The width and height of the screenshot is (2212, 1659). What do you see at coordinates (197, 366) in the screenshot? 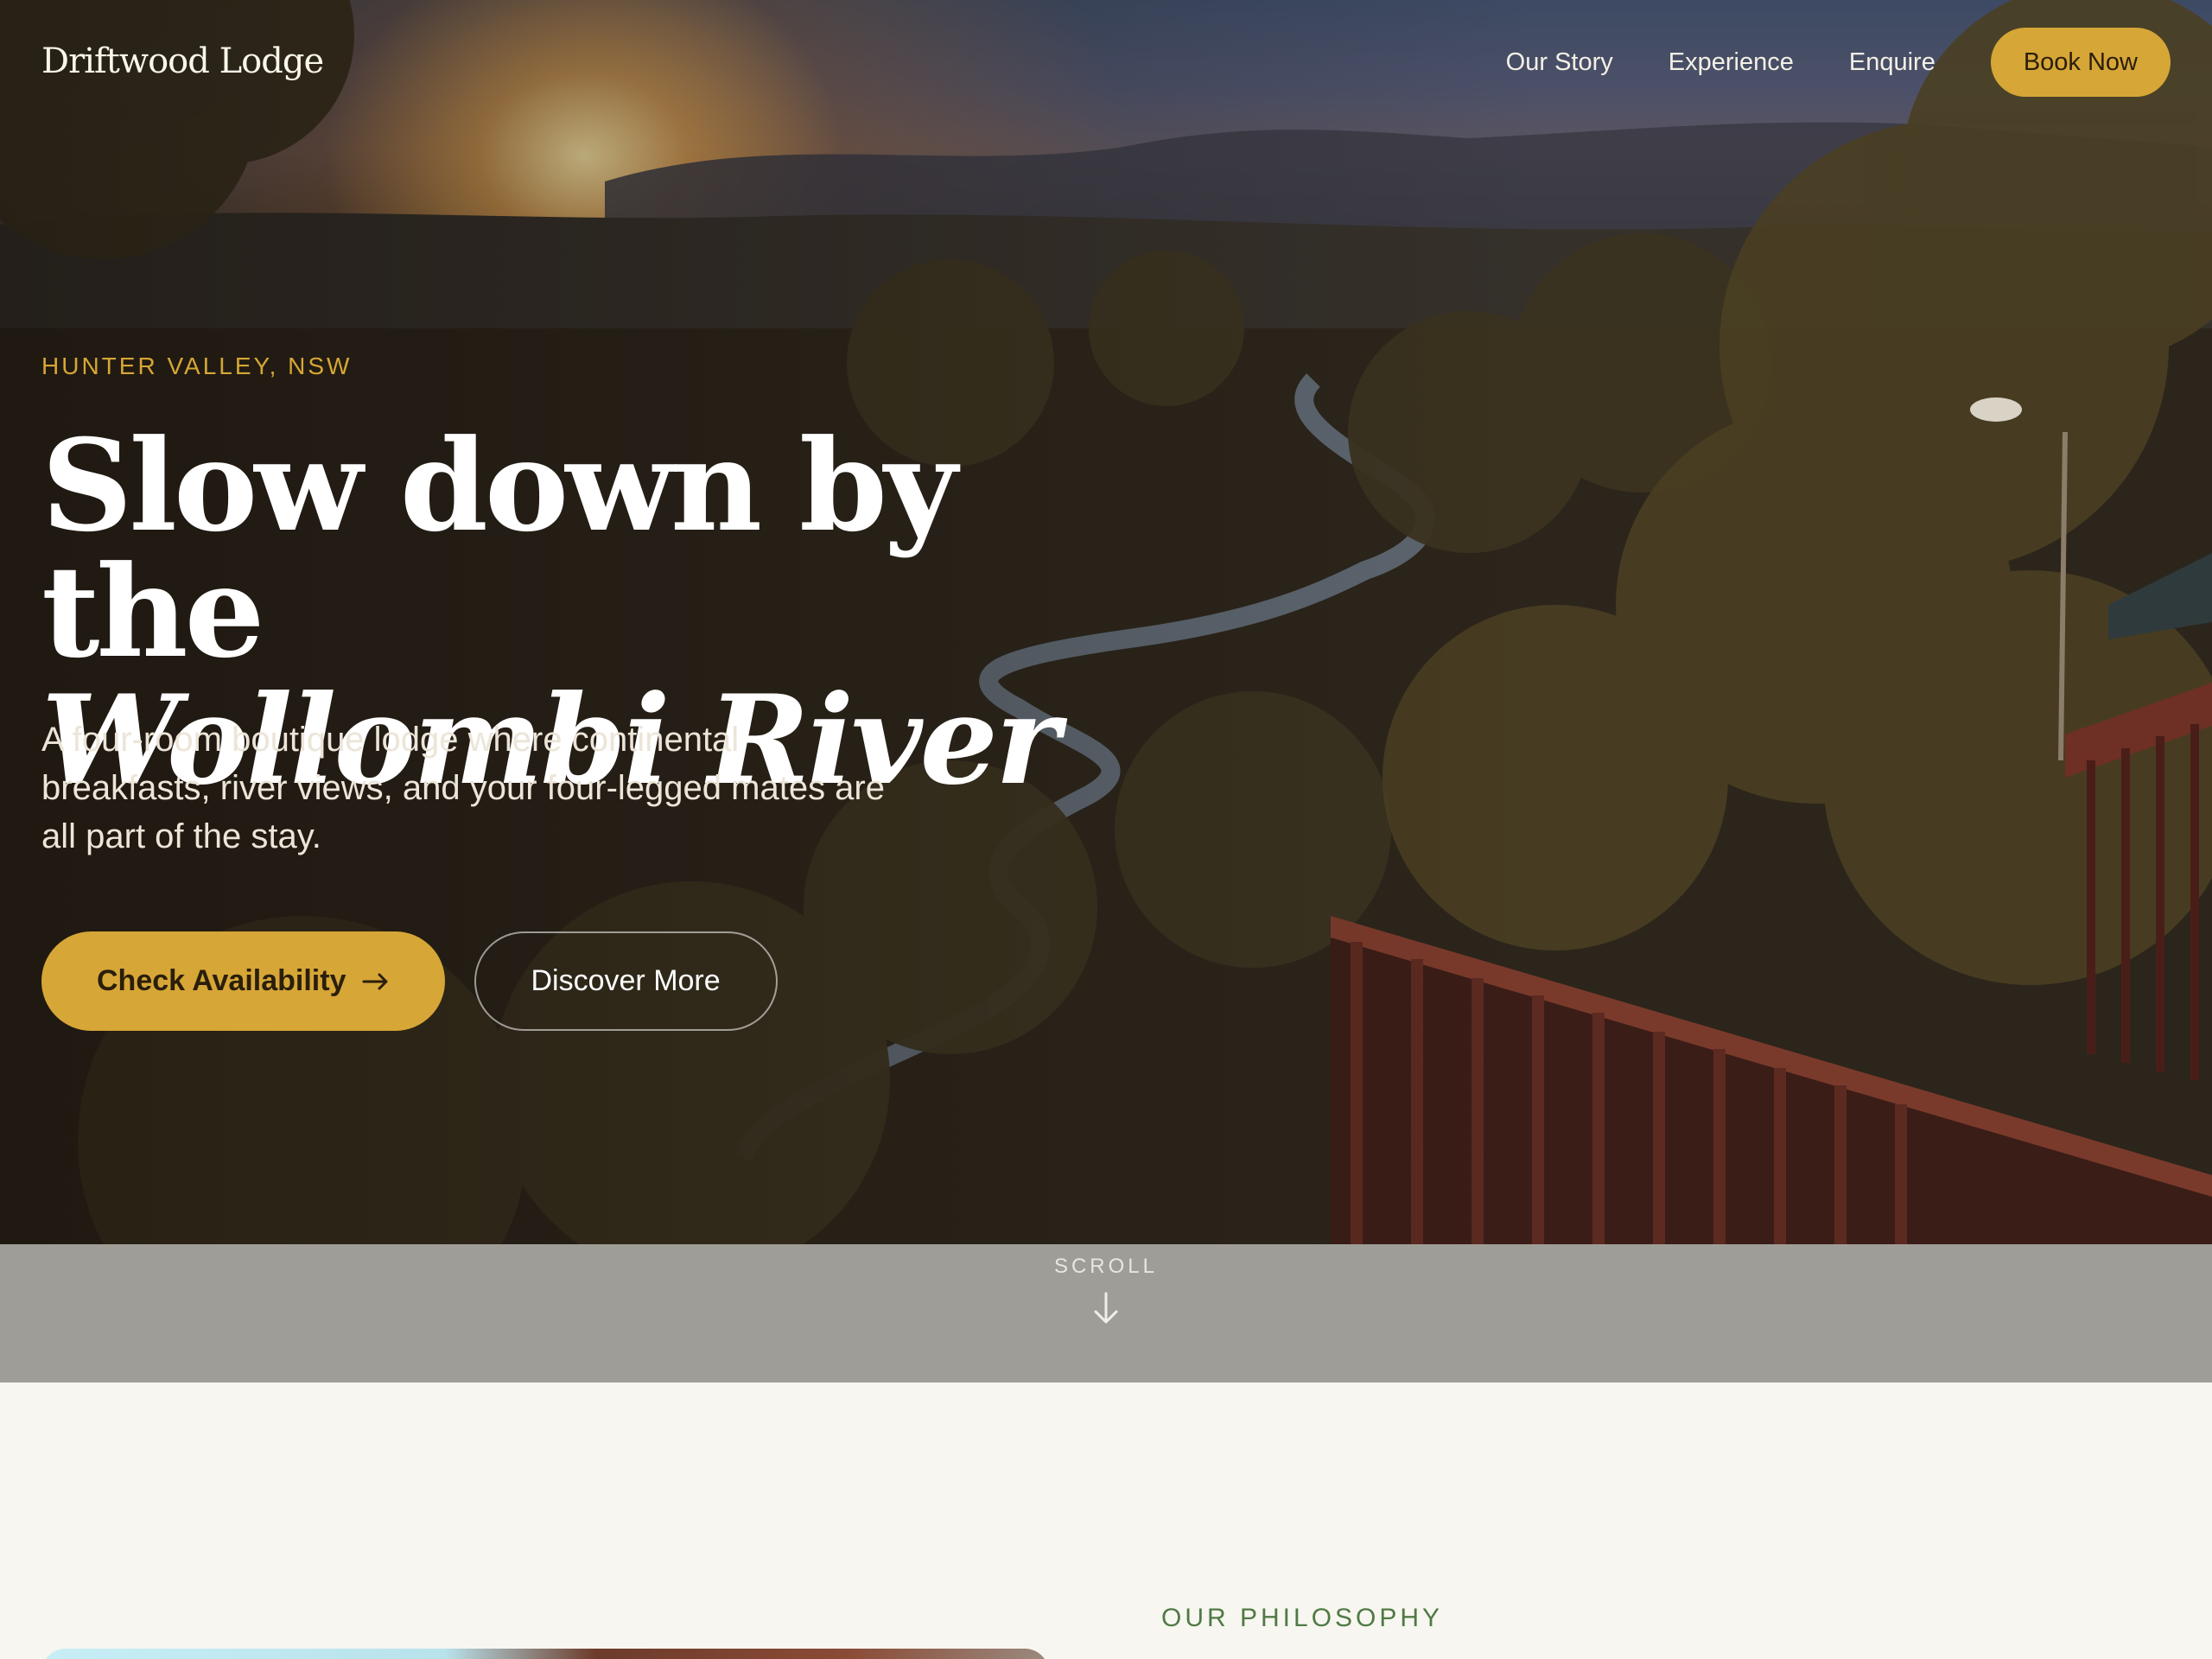
I see `location-eyebrow: HUNTER VALLEY, NSW` at bounding box center [197, 366].